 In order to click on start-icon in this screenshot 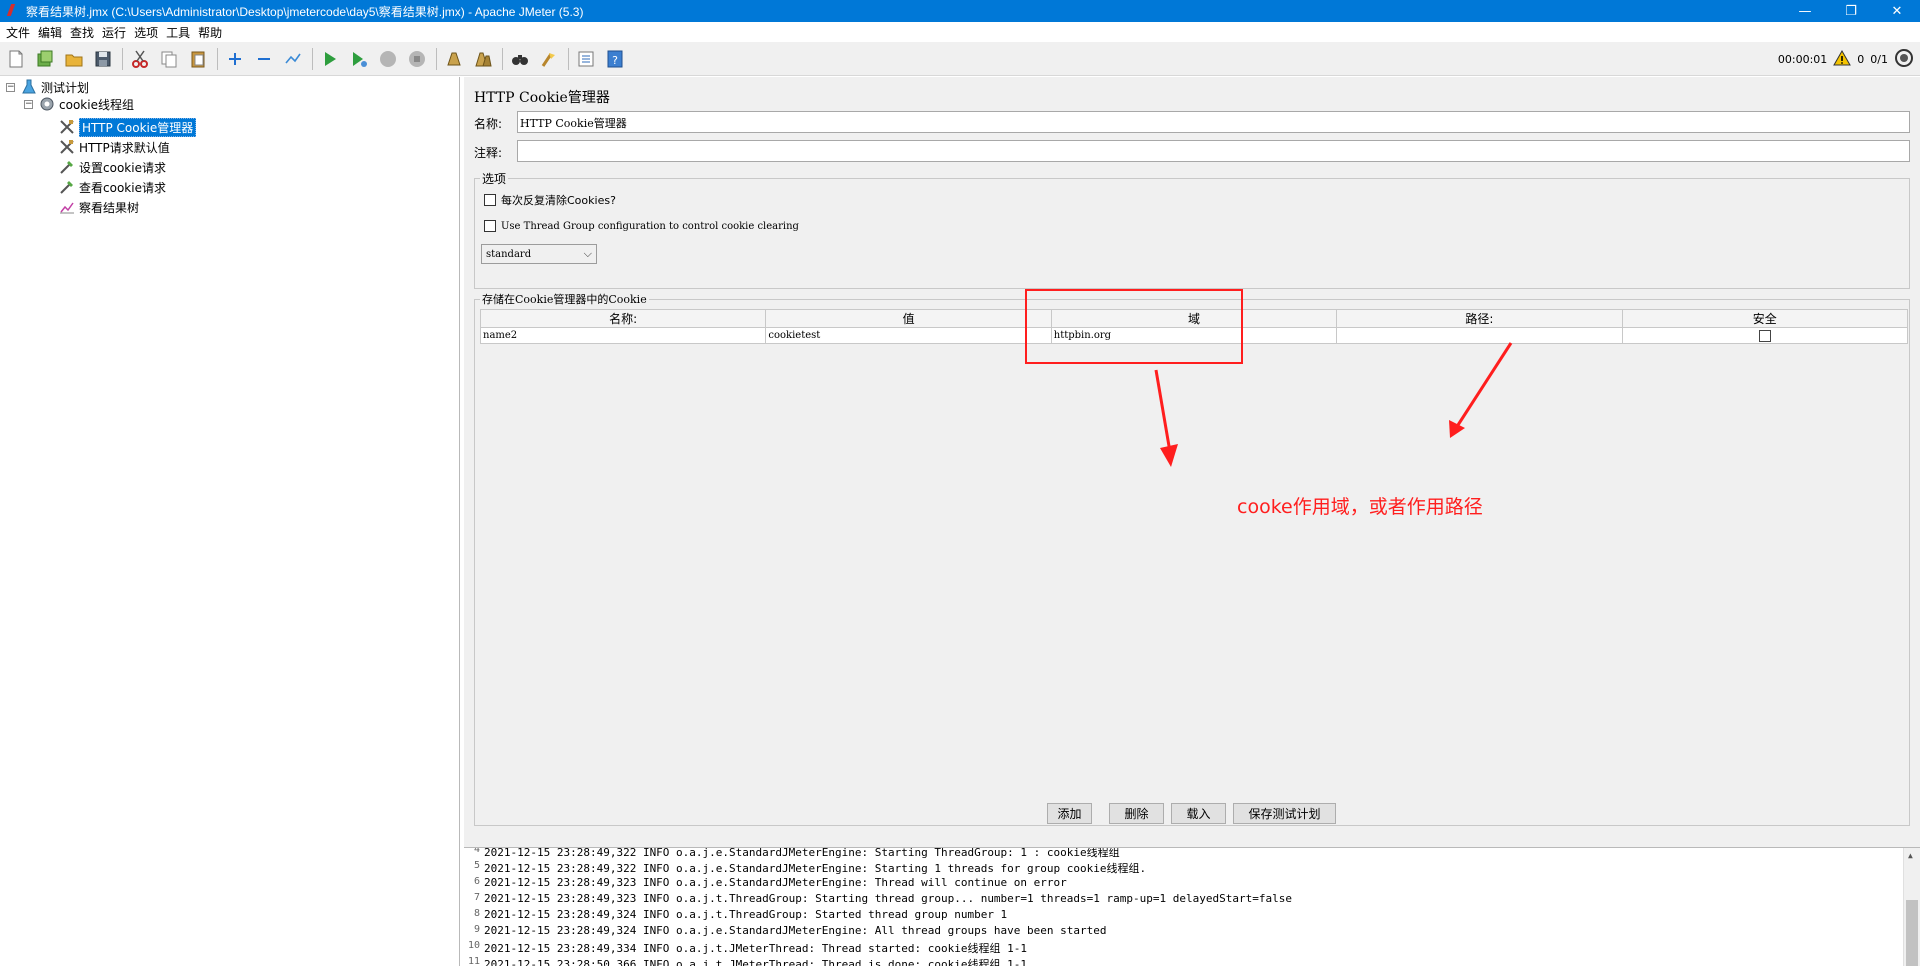, I will do `click(330, 59)`.